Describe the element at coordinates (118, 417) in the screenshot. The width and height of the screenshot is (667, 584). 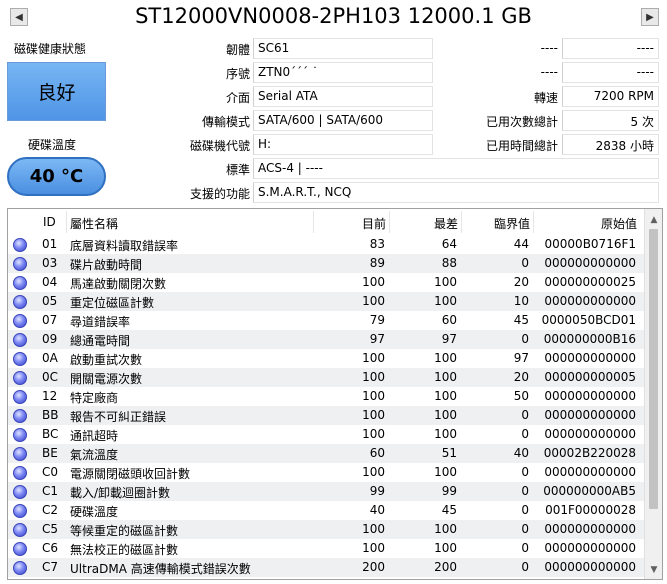
I see `row-attribute-name: 報告不可糾正錯誤` at that location.